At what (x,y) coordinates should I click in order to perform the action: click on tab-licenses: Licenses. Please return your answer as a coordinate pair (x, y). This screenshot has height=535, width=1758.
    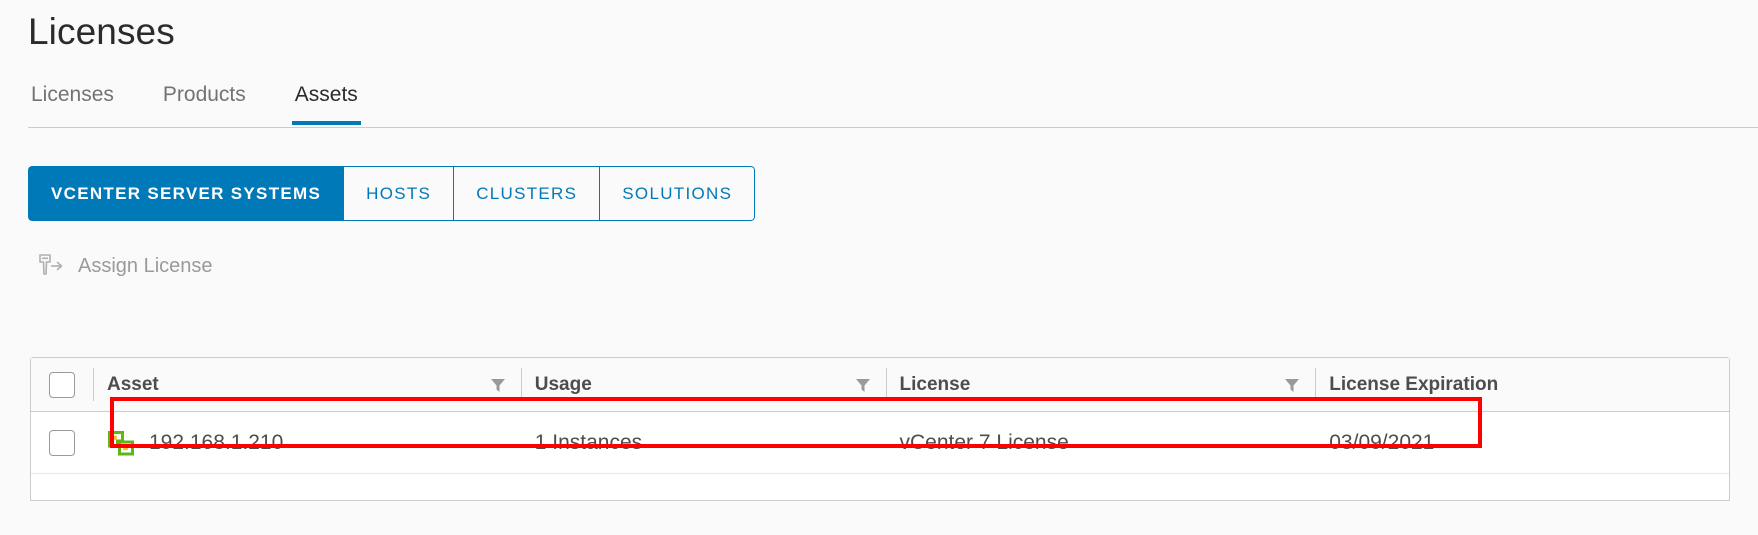
    Looking at the image, I should click on (72, 101).